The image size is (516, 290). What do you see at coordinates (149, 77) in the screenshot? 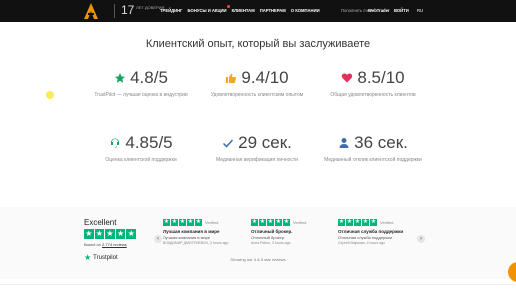
I see `stat-value: 4.8/5` at bounding box center [149, 77].